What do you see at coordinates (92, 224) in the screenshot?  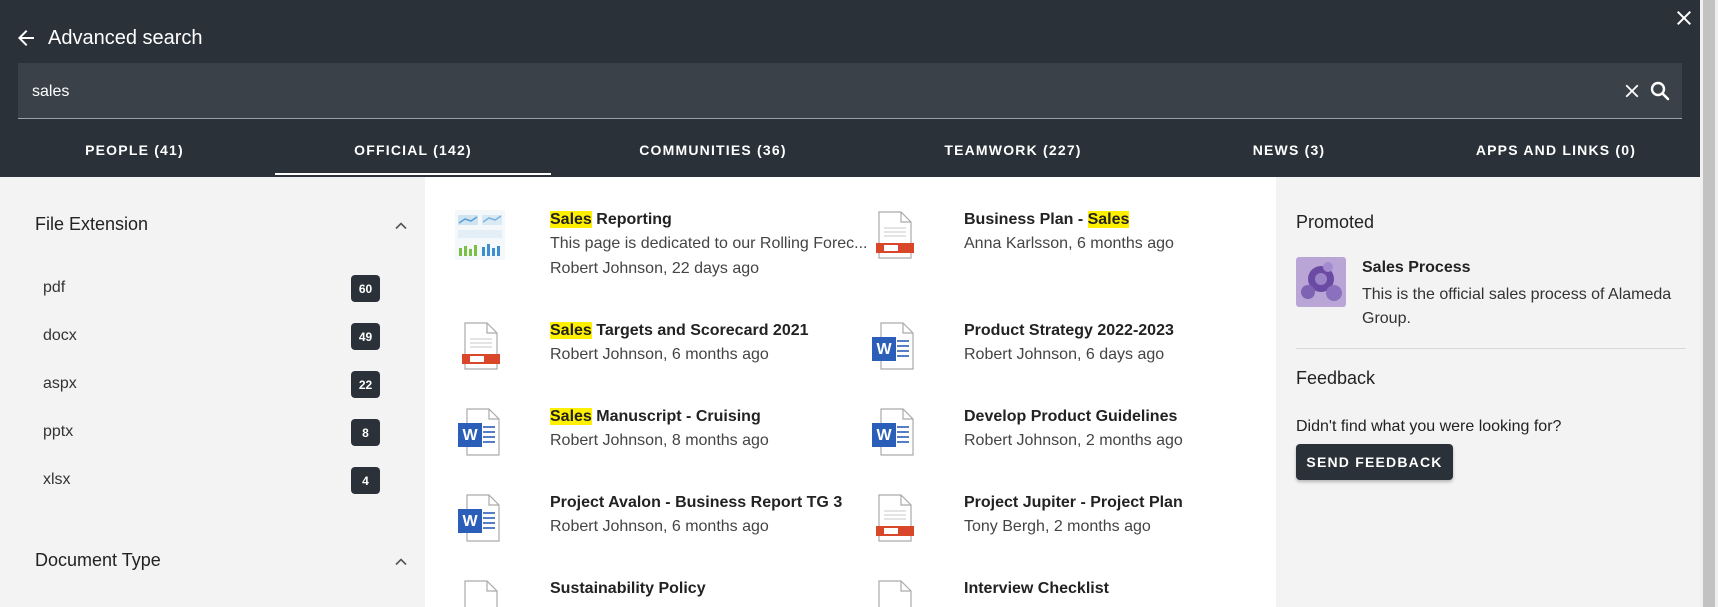 I see `facet-title-file-extension: File Extension` at bounding box center [92, 224].